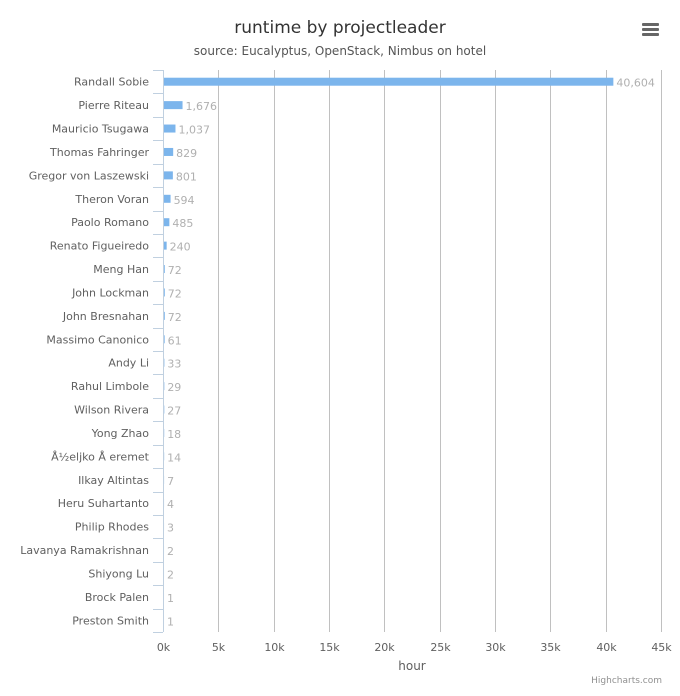 The image size is (680, 696). Describe the element at coordinates (110, 292) in the screenshot. I see `y-category-label: John Lockman` at that location.